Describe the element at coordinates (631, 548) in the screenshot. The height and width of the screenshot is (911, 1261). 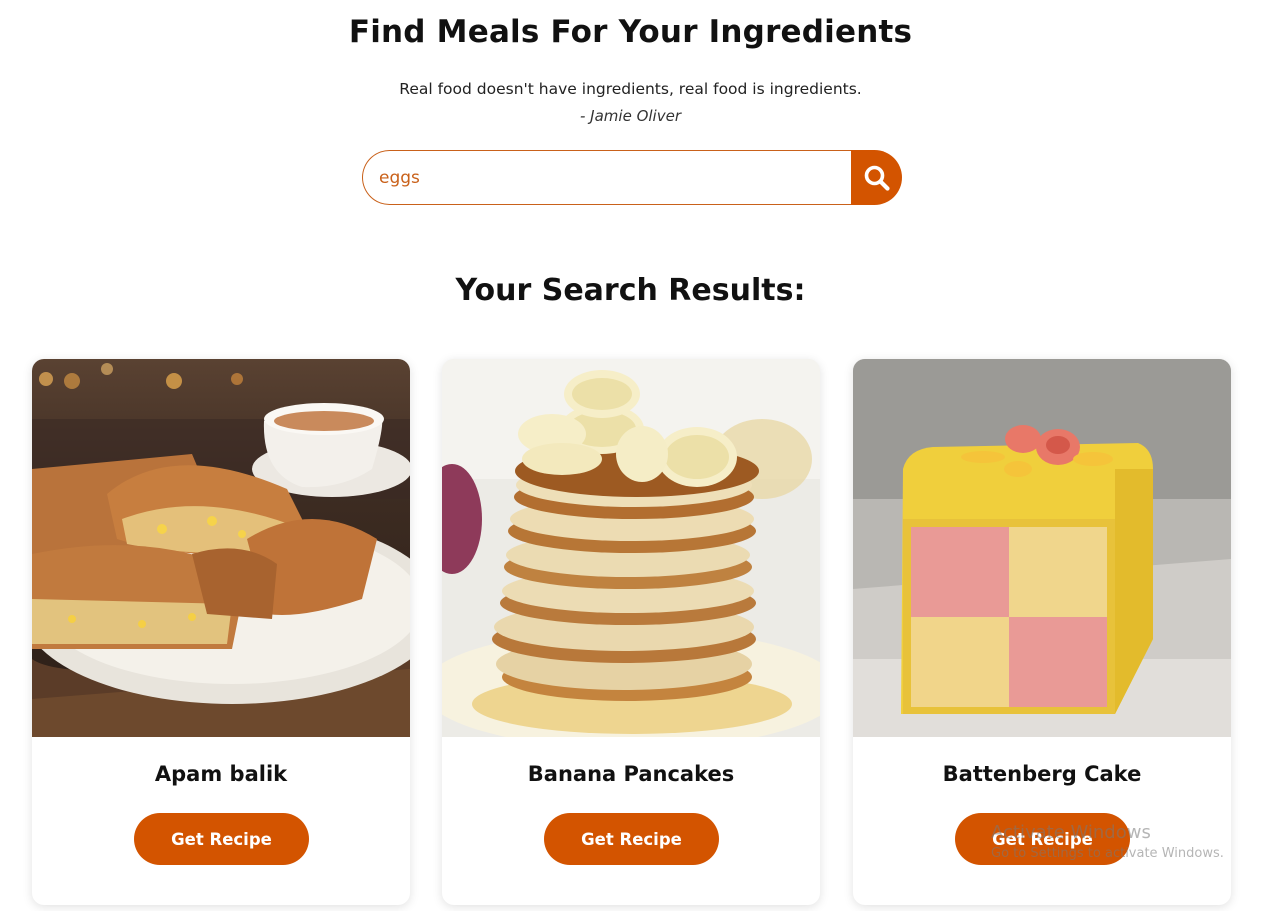
I see `banana-pancakes-photo` at that location.